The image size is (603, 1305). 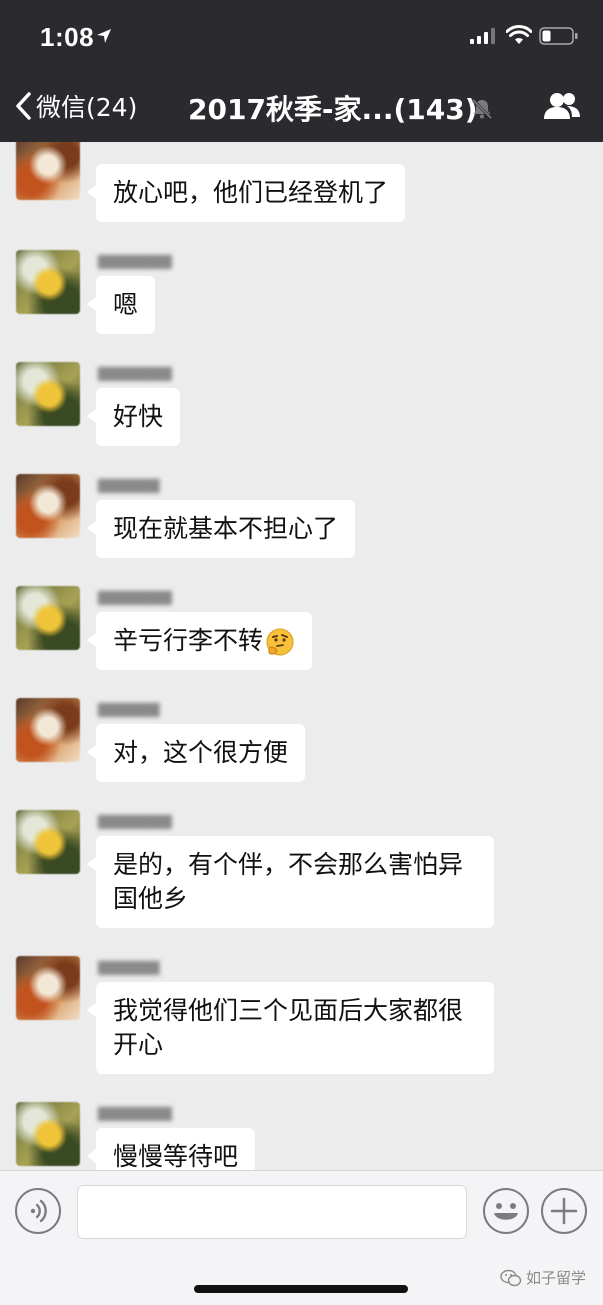 What do you see at coordinates (290, 882) in the screenshot?
I see `message-bubble: 是的，有个伴，不会那么害怕异国他乡` at bounding box center [290, 882].